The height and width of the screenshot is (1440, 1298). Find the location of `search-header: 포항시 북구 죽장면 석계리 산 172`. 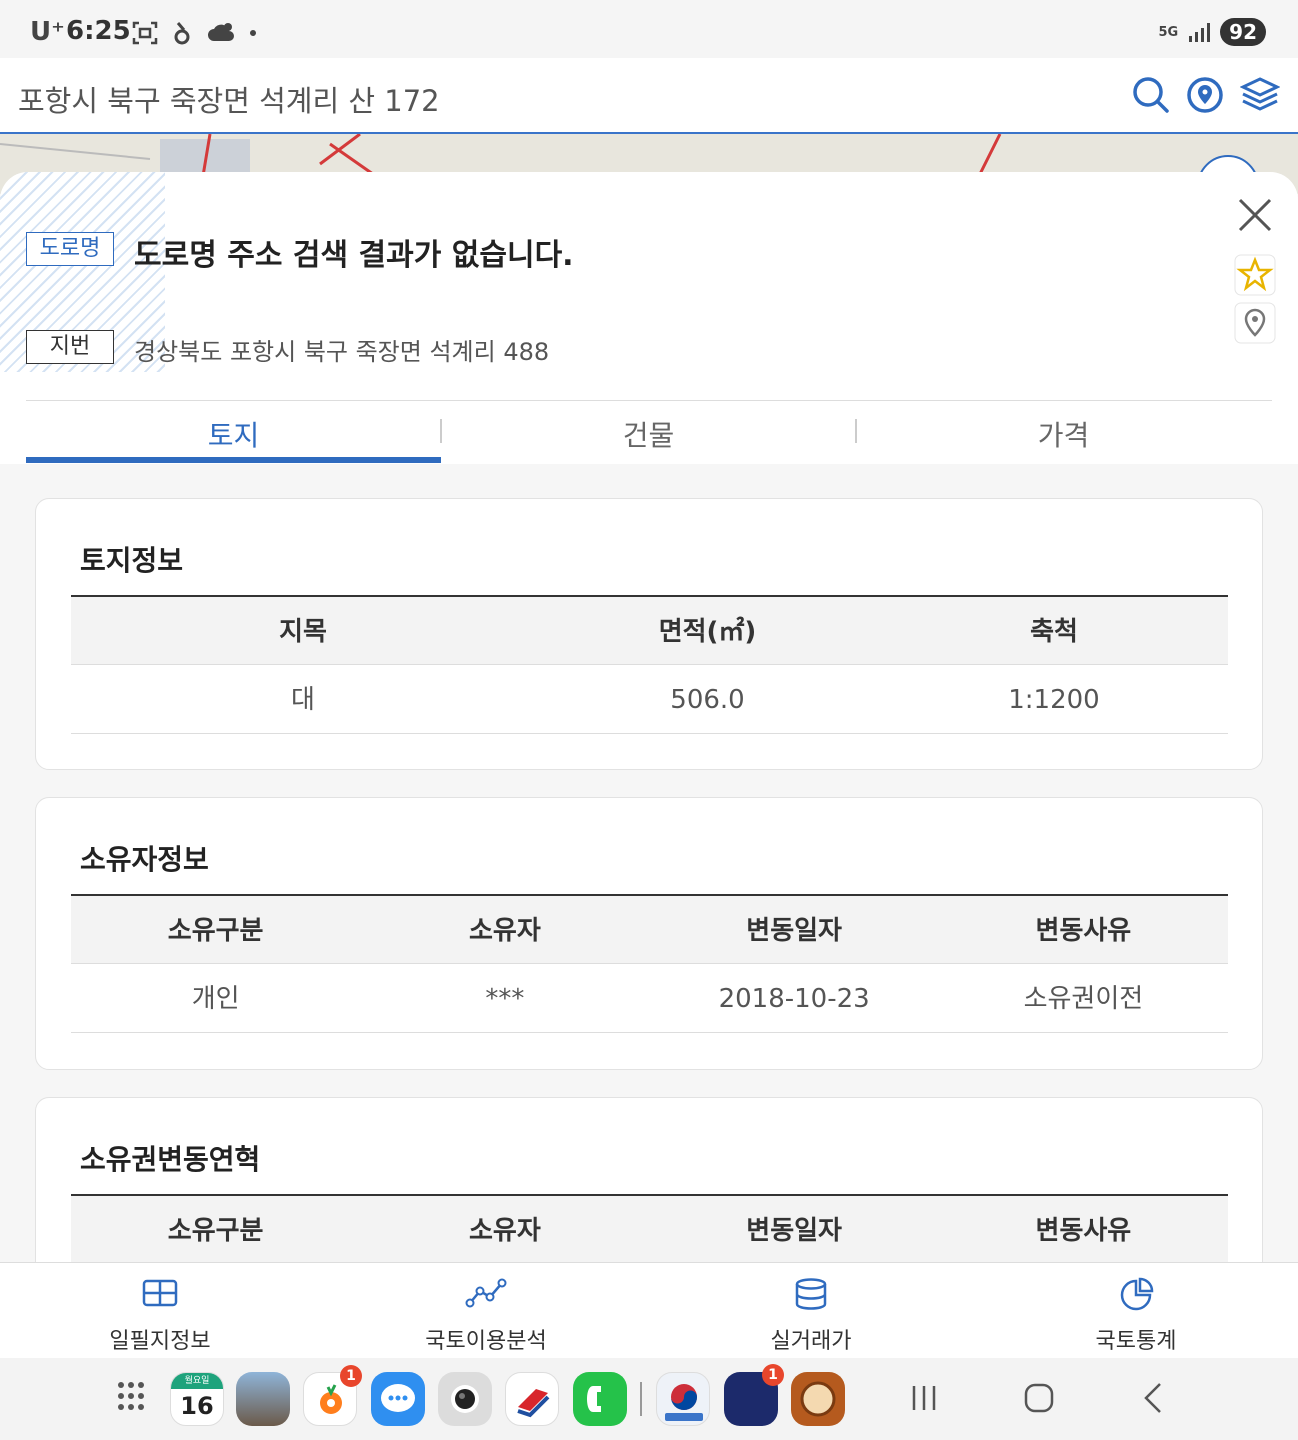

search-header: 포항시 북구 죽장면 석계리 산 172 is located at coordinates (649, 96).